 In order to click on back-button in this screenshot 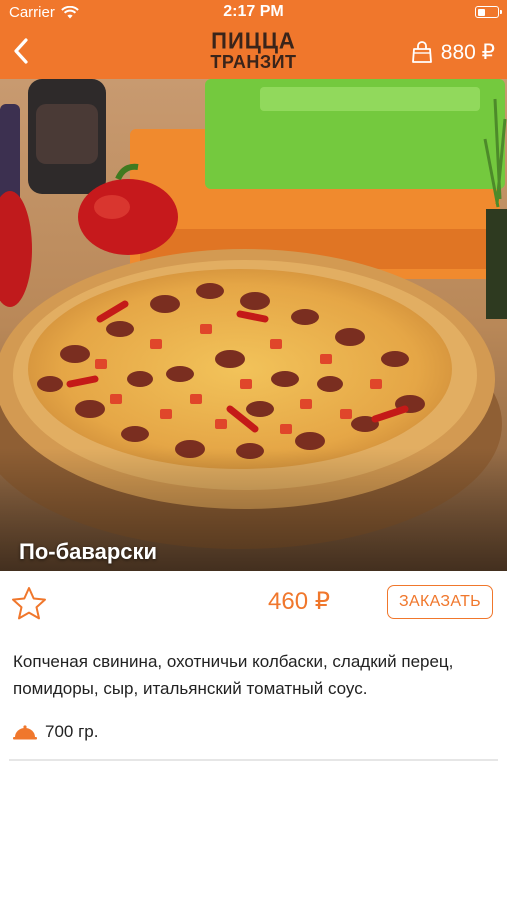, I will do `click(21, 51)`.